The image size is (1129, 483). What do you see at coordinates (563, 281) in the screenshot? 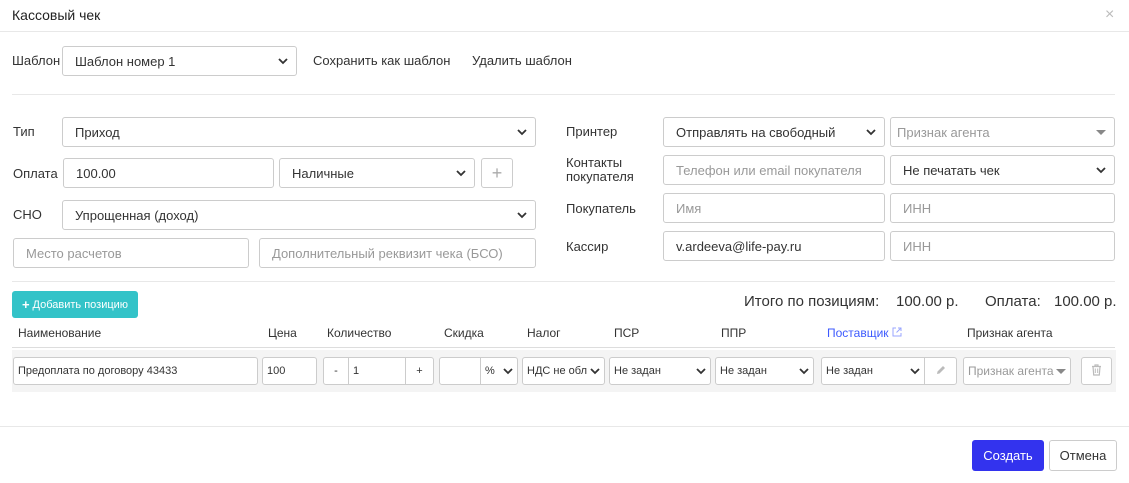
I see `form-divider` at bounding box center [563, 281].